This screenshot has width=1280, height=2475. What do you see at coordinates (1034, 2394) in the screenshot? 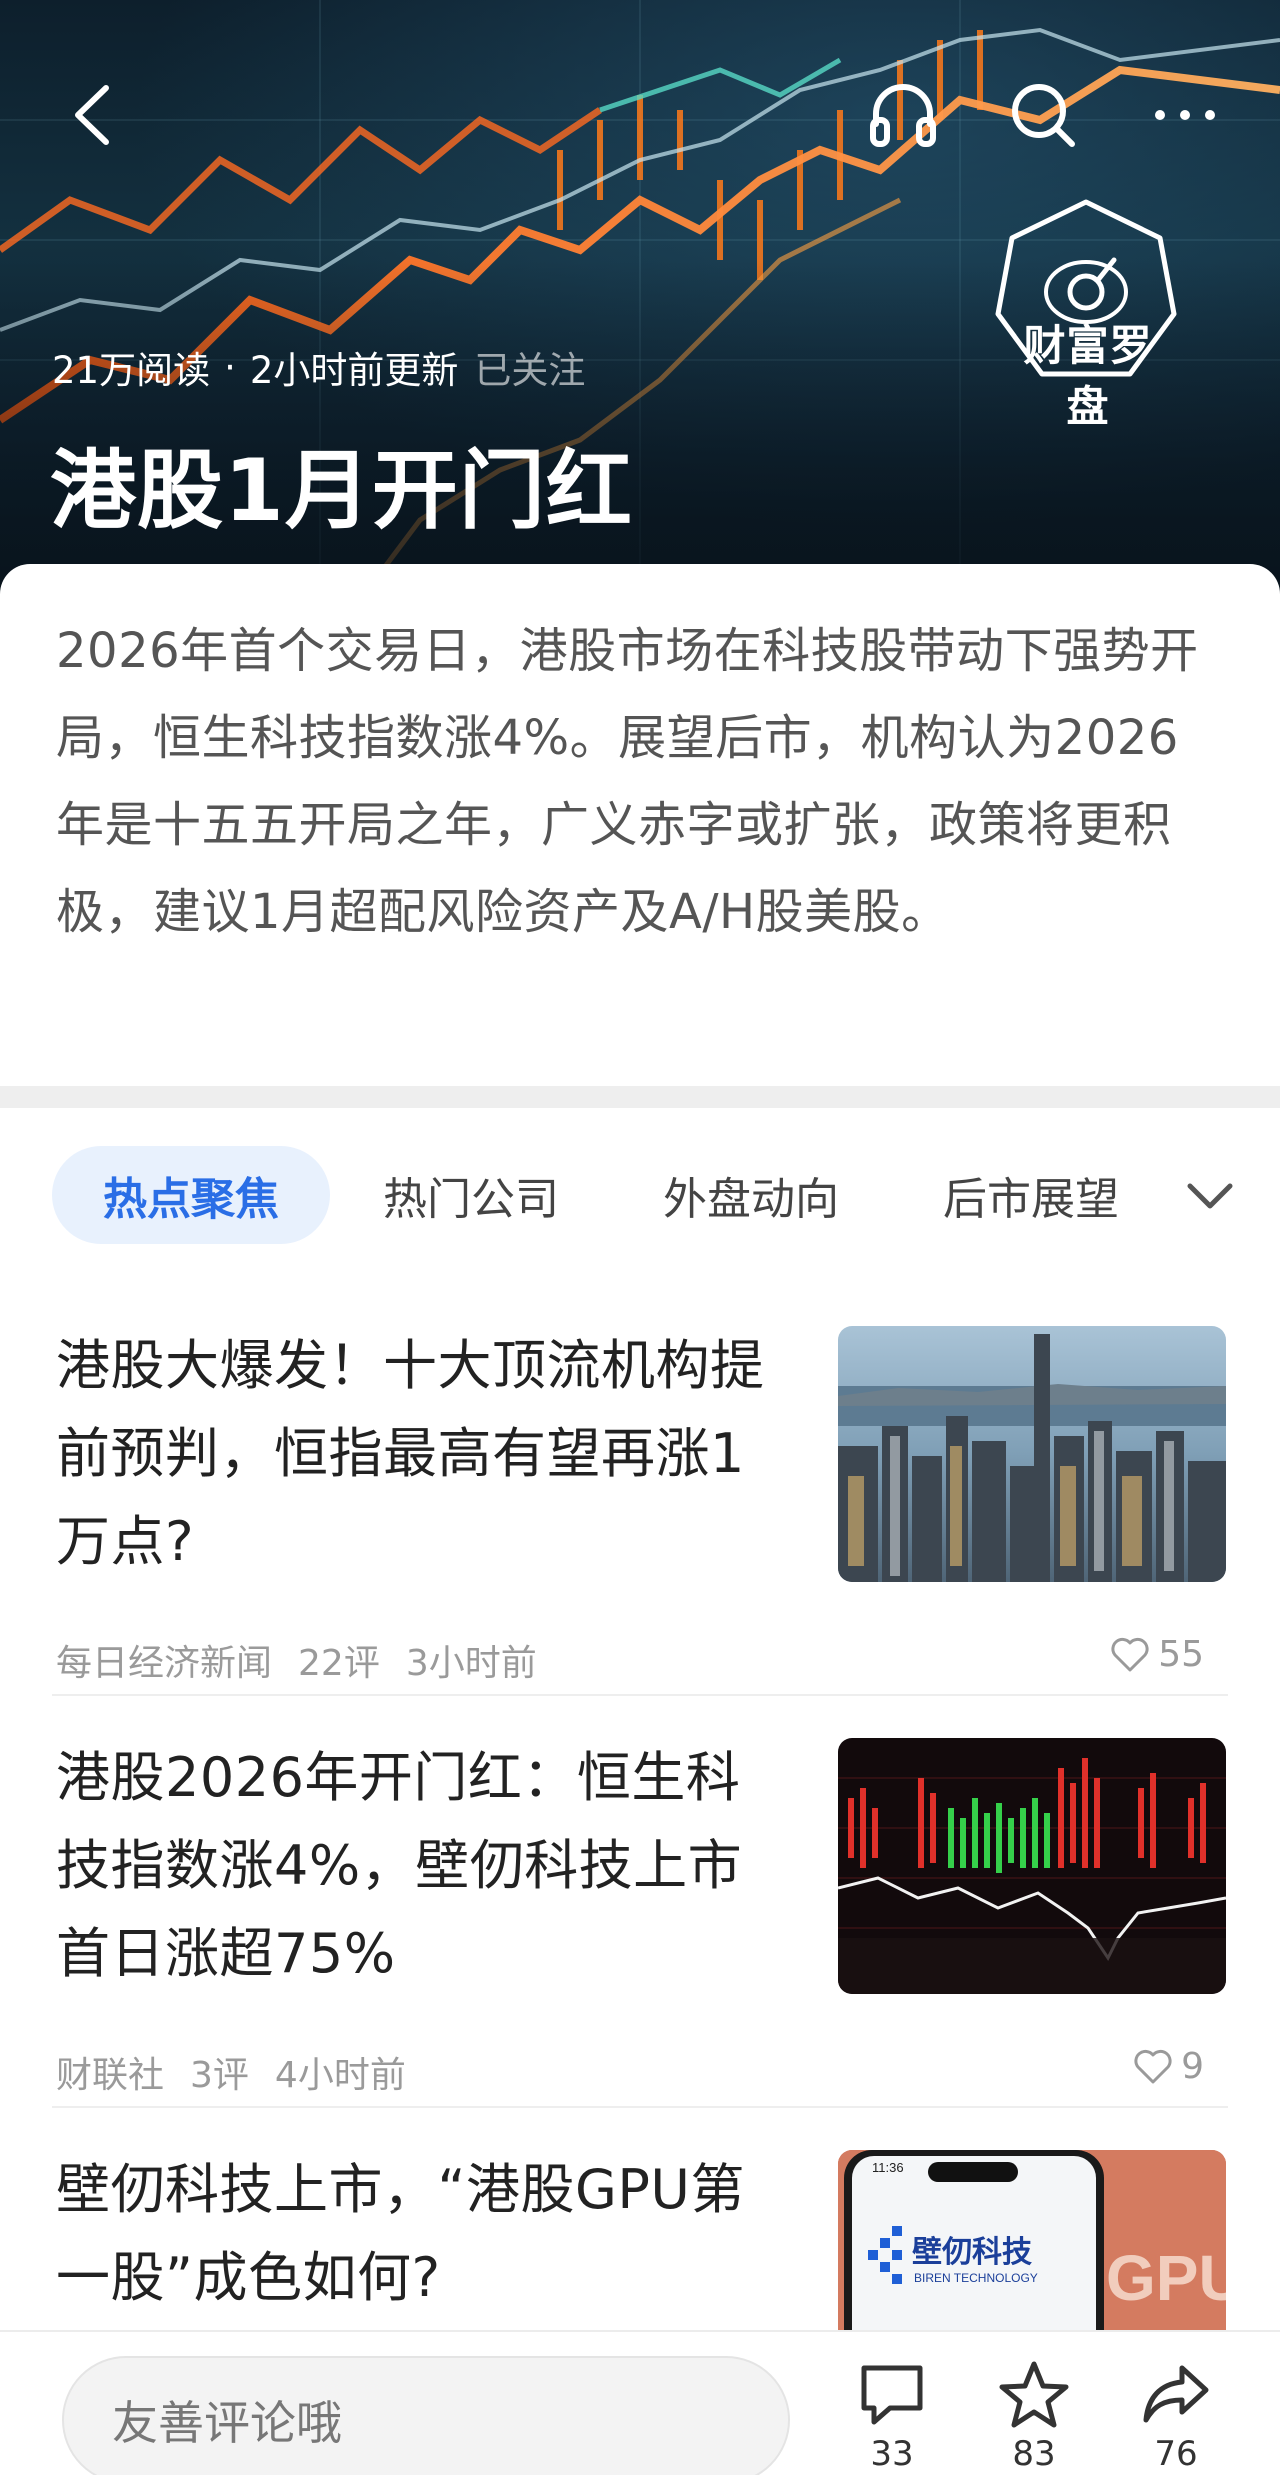
I see `star-icon` at bounding box center [1034, 2394].